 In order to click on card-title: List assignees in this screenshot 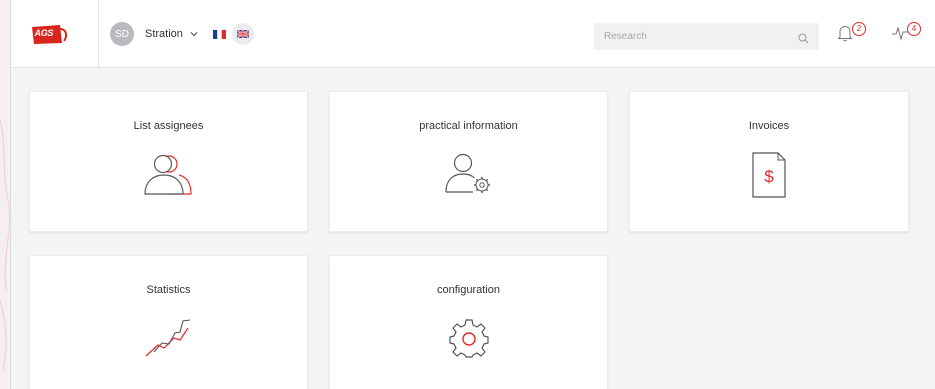, I will do `click(168, 126)`.